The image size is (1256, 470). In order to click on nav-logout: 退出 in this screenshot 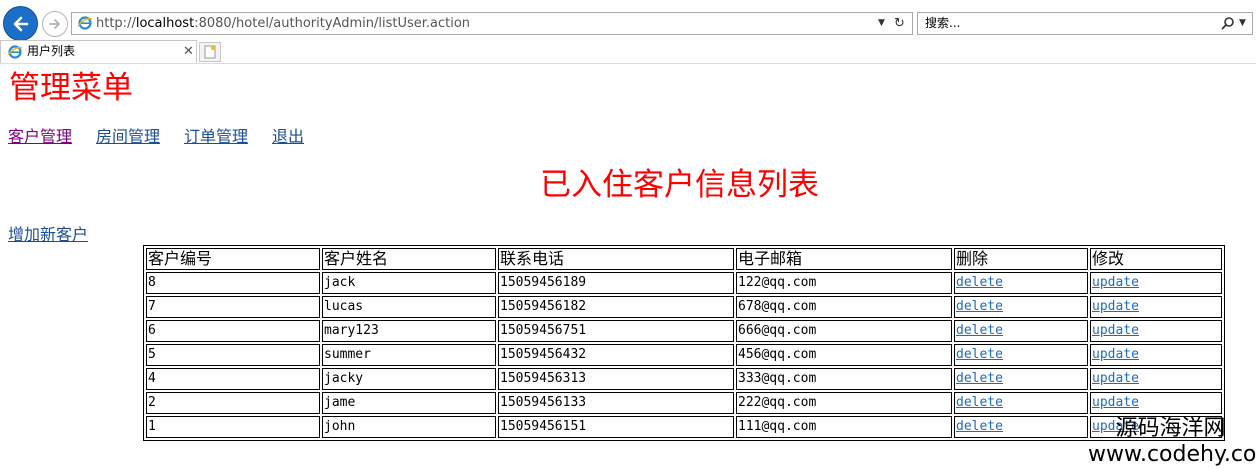, I will do `click(288, 137)`.